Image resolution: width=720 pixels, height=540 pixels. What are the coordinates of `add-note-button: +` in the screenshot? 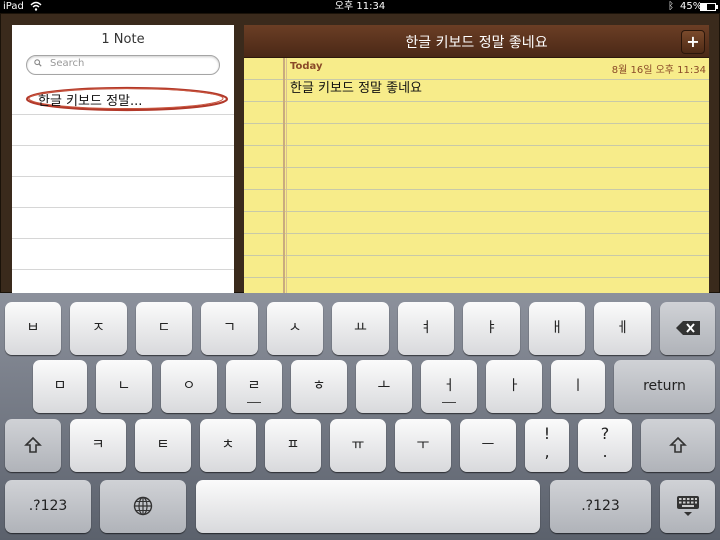 It's located at (693, 42).